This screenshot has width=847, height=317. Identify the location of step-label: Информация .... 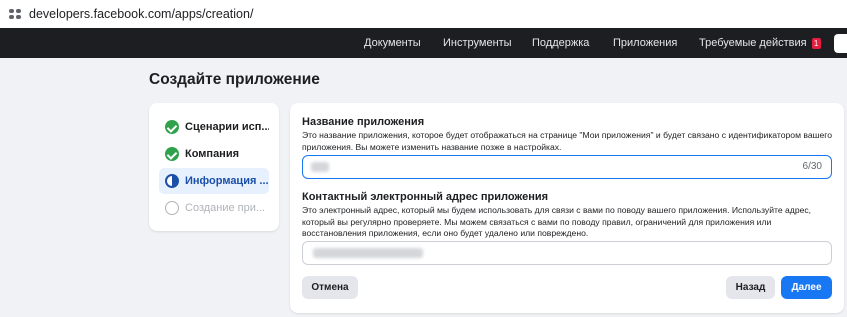
(227, 181).